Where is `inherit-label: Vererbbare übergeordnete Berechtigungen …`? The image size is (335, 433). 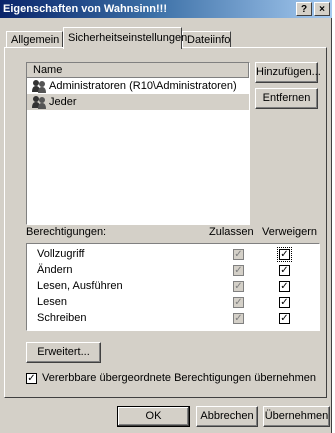
inherit-label: Vererbbare übergeordnete Berechtigungen … is located at coordinates (179, 378).